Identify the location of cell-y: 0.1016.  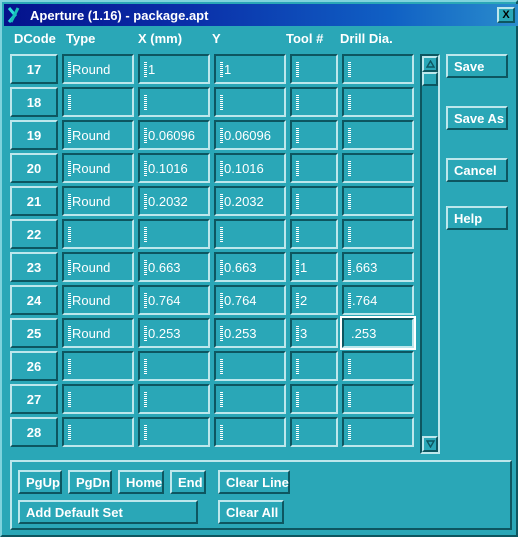
(250, 168).